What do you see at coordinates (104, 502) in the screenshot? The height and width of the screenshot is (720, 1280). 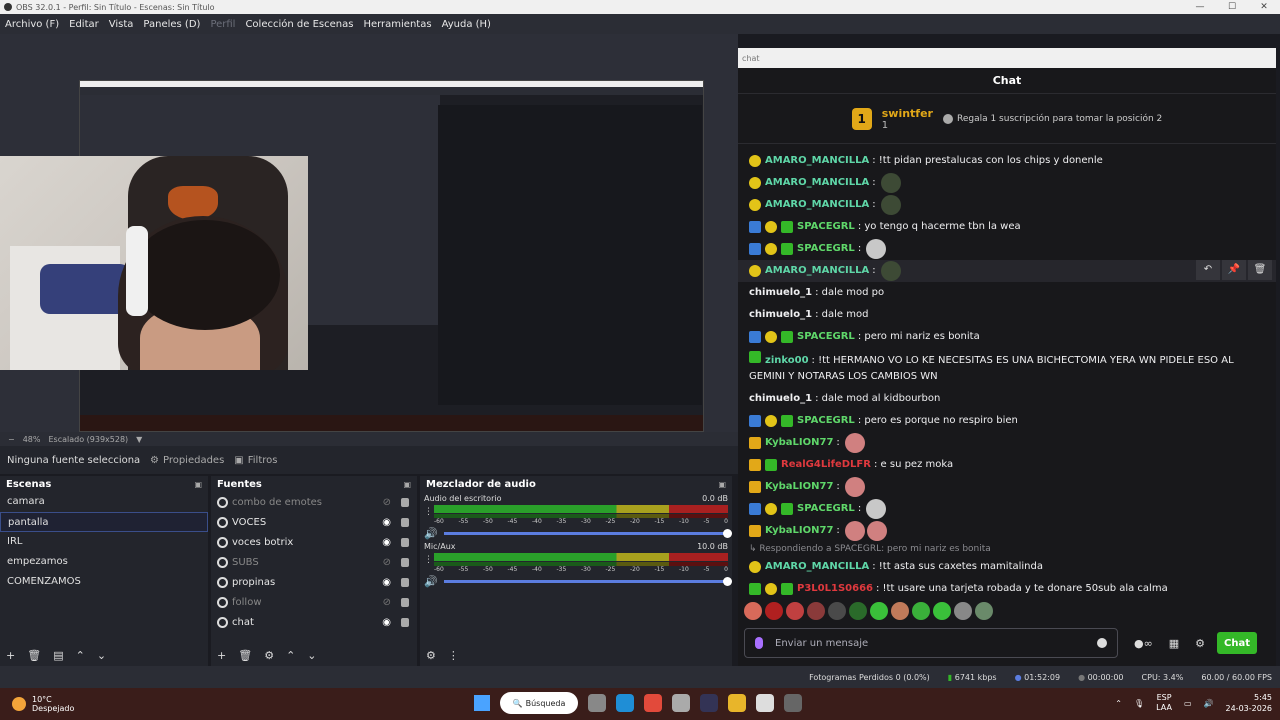 I see `scene-item: camara` at bounding box center [104, 502].